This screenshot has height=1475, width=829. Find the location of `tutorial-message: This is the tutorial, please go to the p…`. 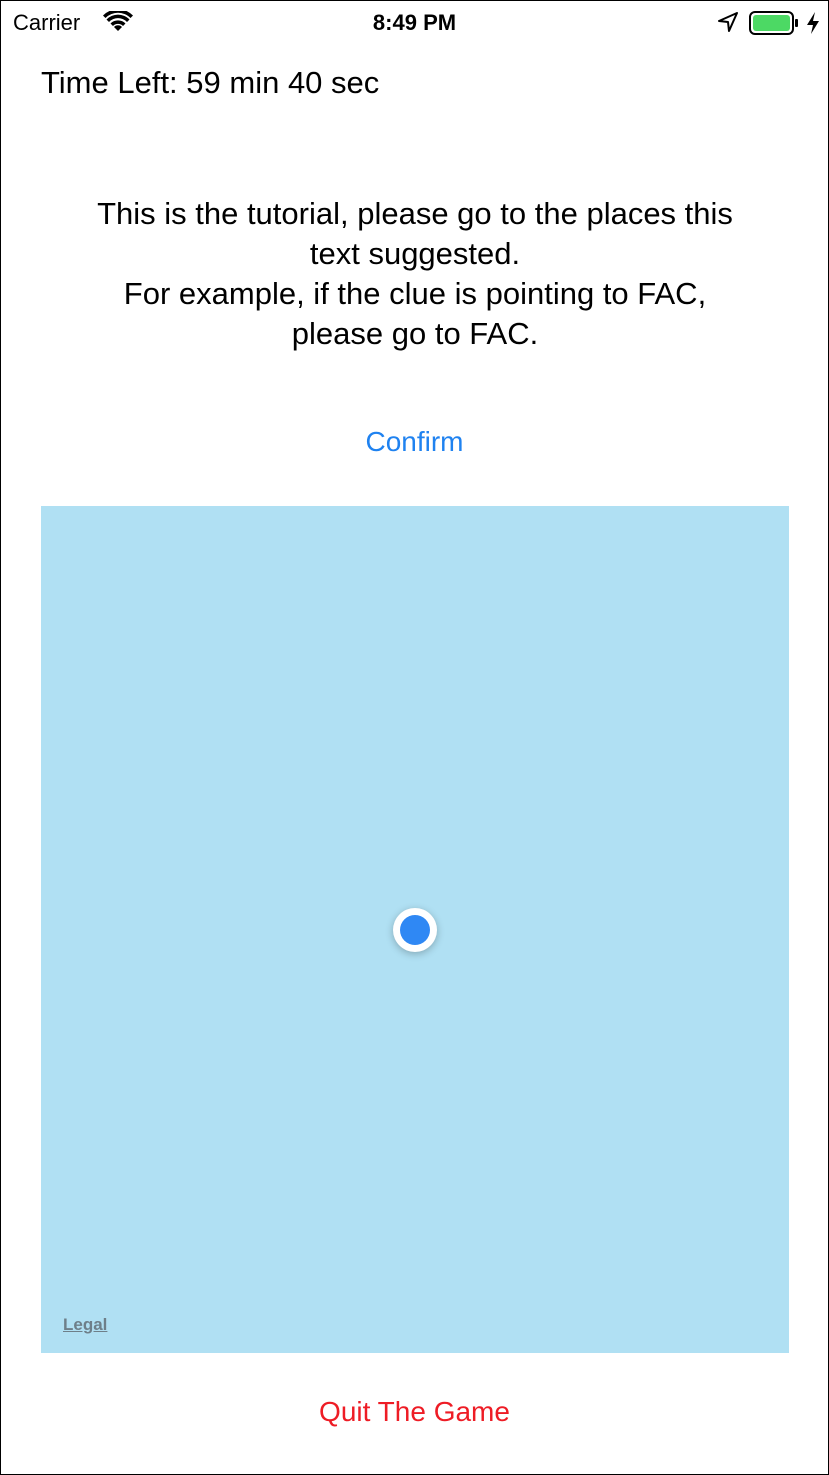

tutorial-message: This is the tutorial, please go to the p… is located at coordinates (415, 274).